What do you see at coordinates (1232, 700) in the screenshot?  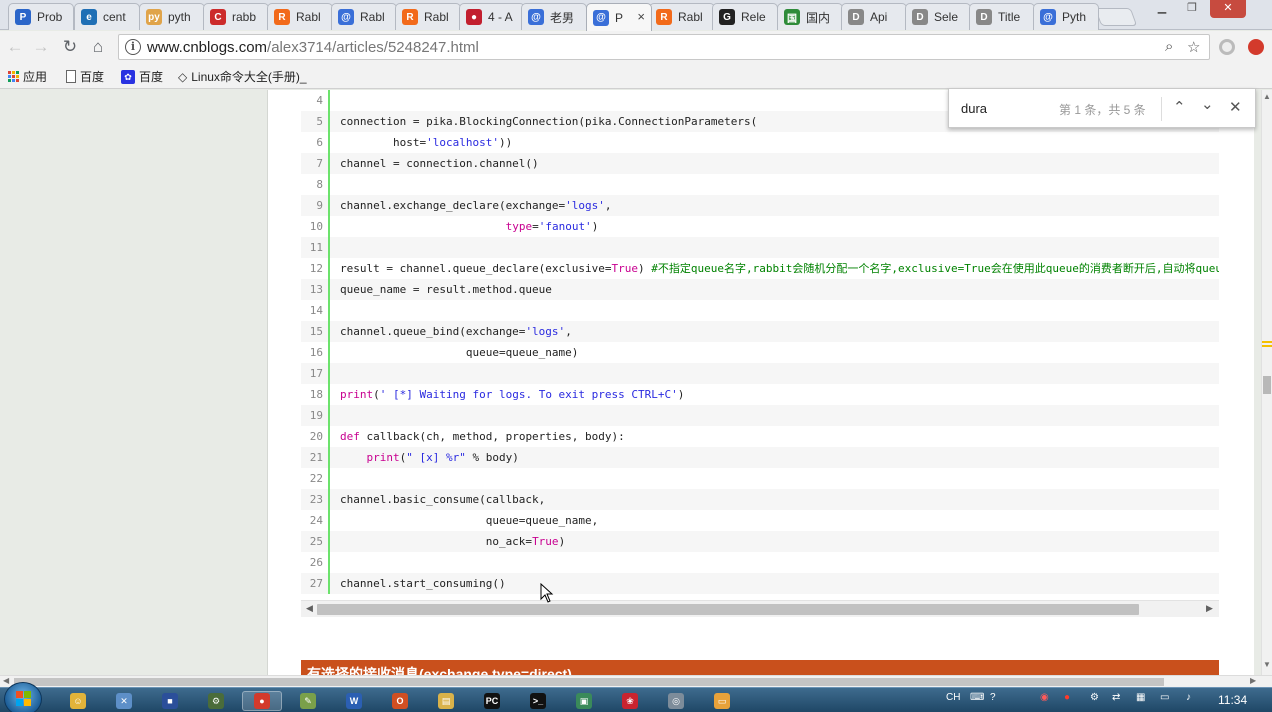 I see `taskbar-clock: 11:34` at bounding box center [1232, 700].